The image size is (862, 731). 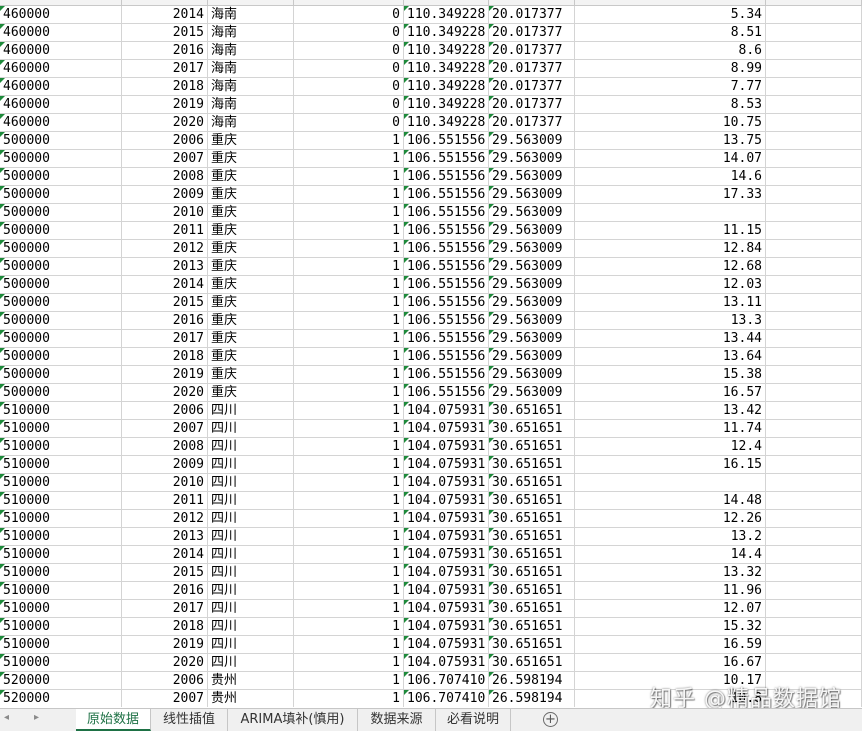 What do you see at coordinates (670, 518) in the screenshot?
I see `cell-value: 12.26` at bounding box center [670, 518].